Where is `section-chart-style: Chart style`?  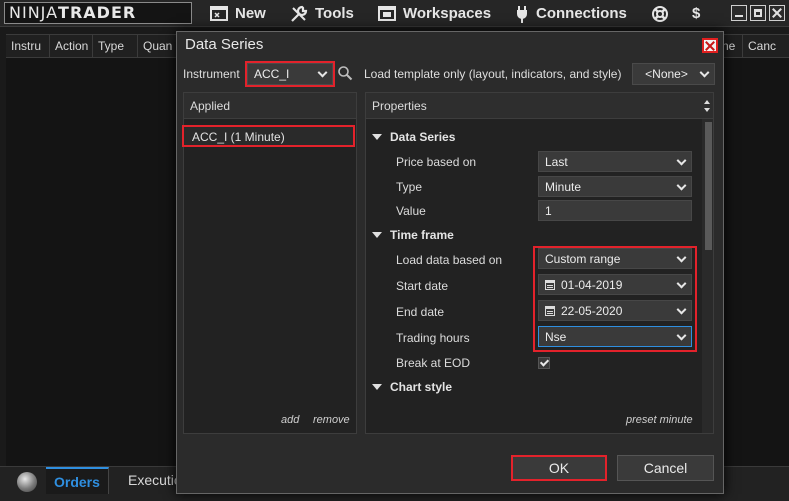 section-chart-style: Chart style is located at coordinates (412, 387).